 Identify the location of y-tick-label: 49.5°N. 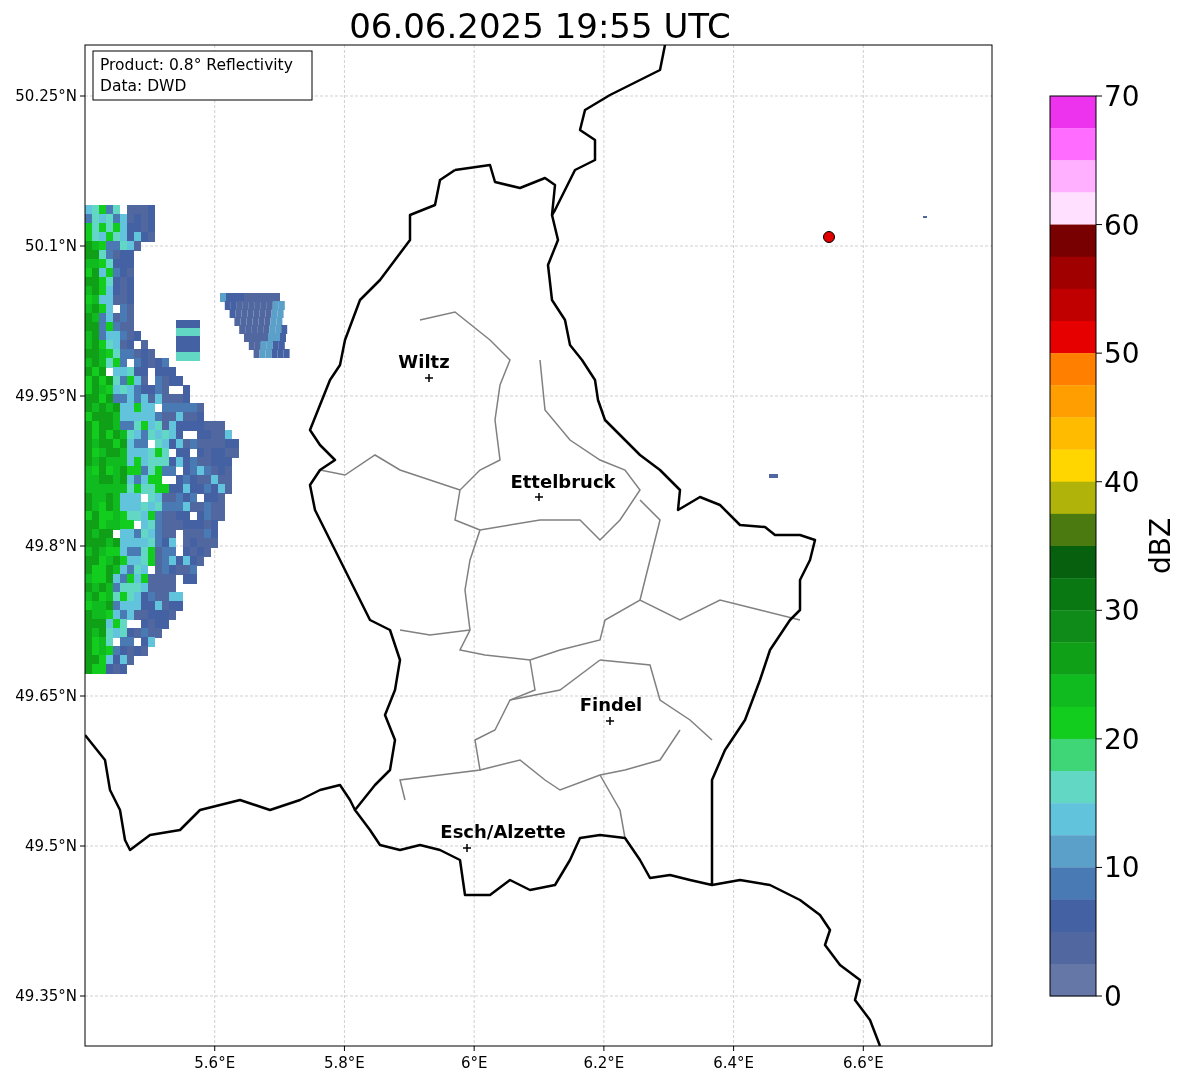
(50, 846).